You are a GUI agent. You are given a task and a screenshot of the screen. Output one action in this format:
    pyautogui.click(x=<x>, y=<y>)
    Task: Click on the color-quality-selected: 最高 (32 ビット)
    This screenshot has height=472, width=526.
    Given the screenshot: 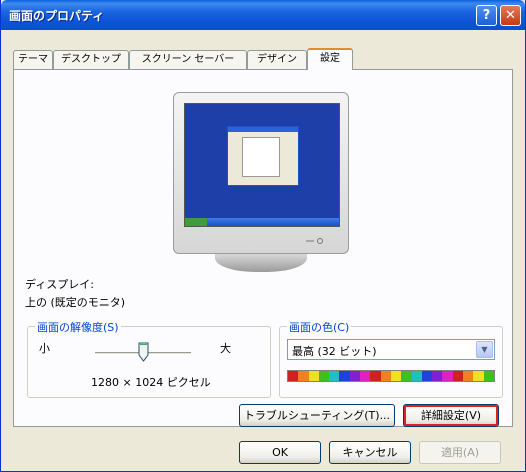 What is the action you would take?
    pyautogui.click(x=334, y=351)
    